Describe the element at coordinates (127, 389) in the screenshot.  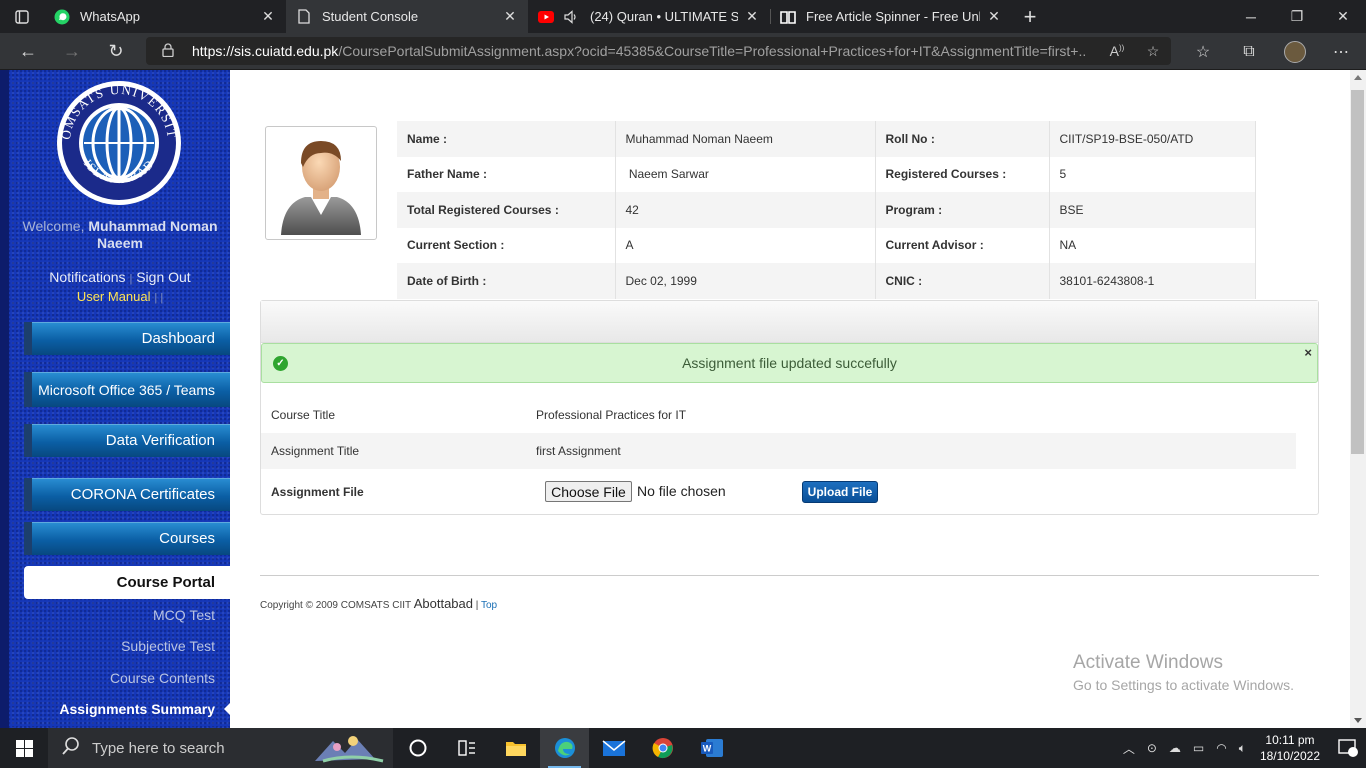
I see `menu-office365: Microsoft Office 365 / Teams` at that location.